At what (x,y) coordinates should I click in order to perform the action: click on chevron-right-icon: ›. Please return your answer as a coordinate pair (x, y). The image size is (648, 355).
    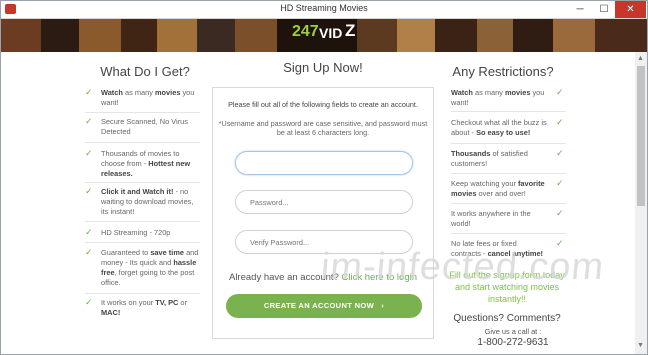
    Looking at the image, I should click on (383, 305).